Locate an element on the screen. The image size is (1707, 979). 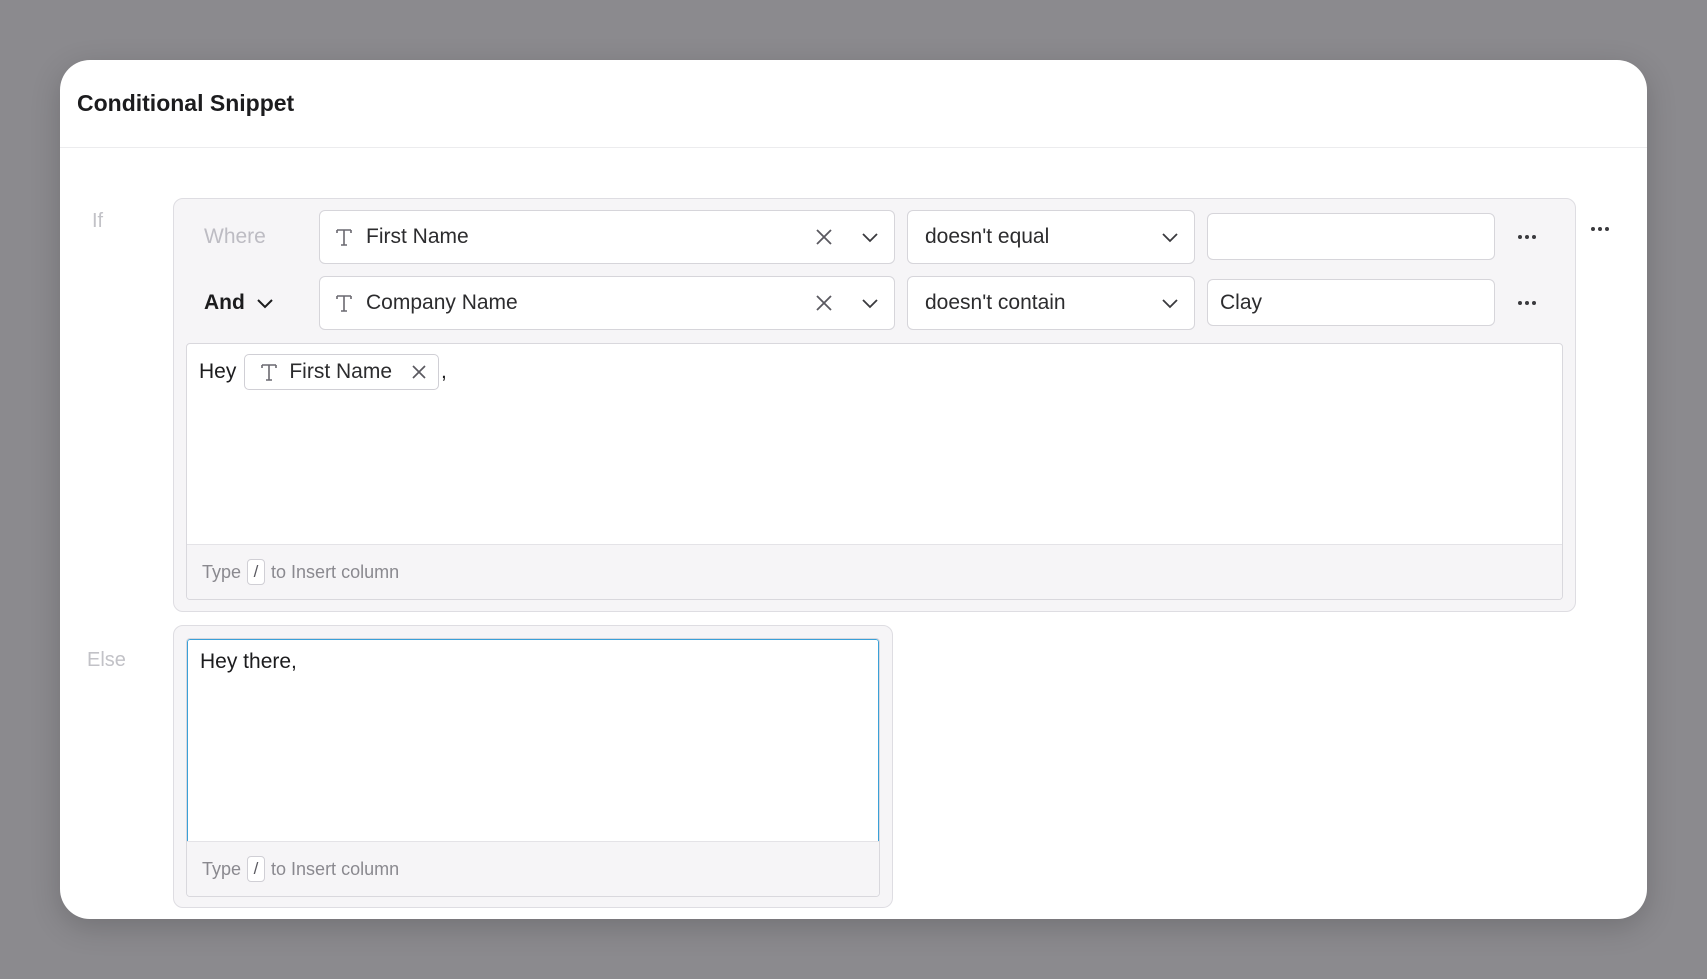
group-more-button is located at coordinates (1600, 229).